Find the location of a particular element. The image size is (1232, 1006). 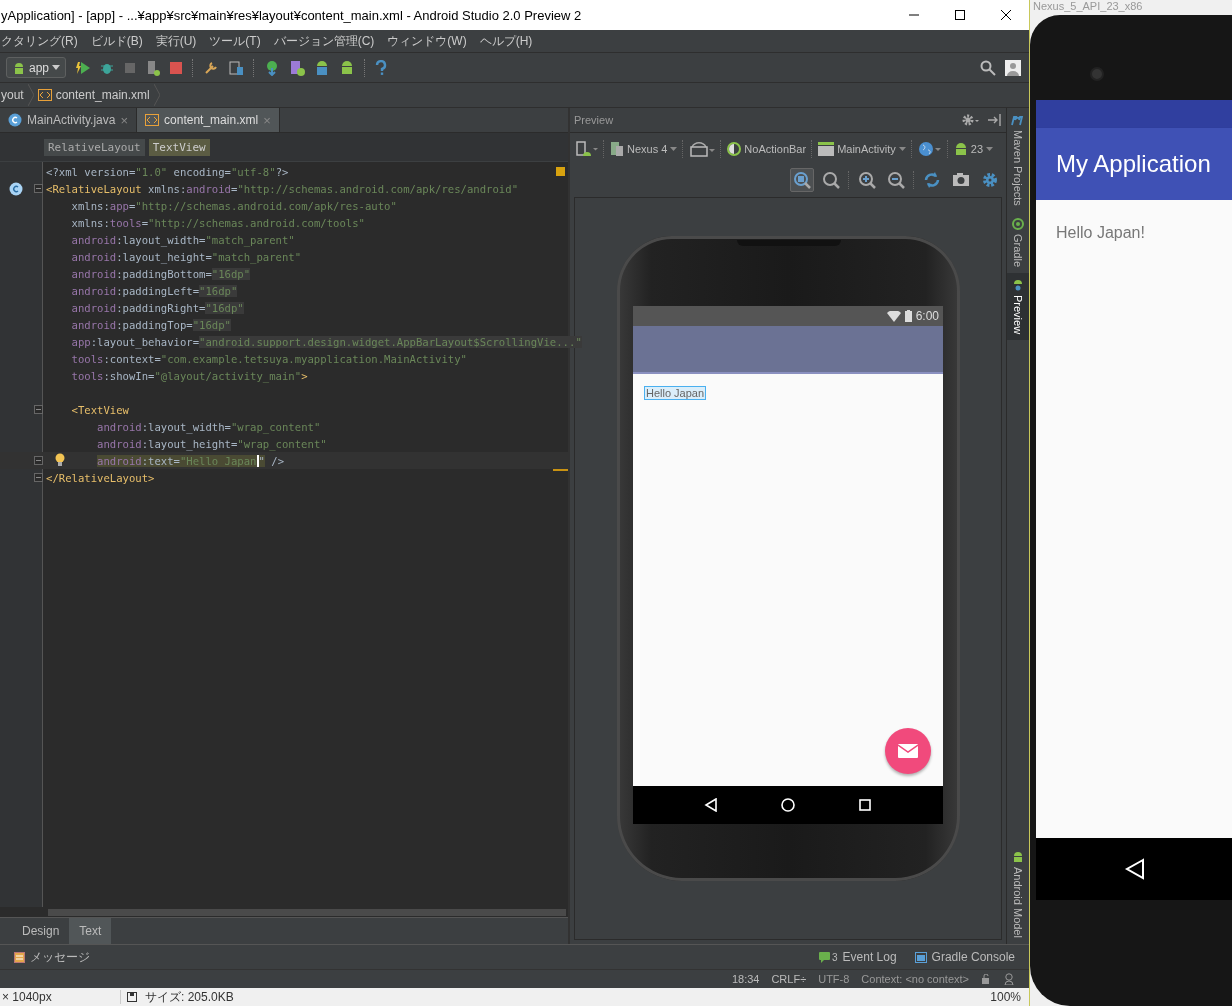

tab-close-button: × is located at coordinates (124, 120).